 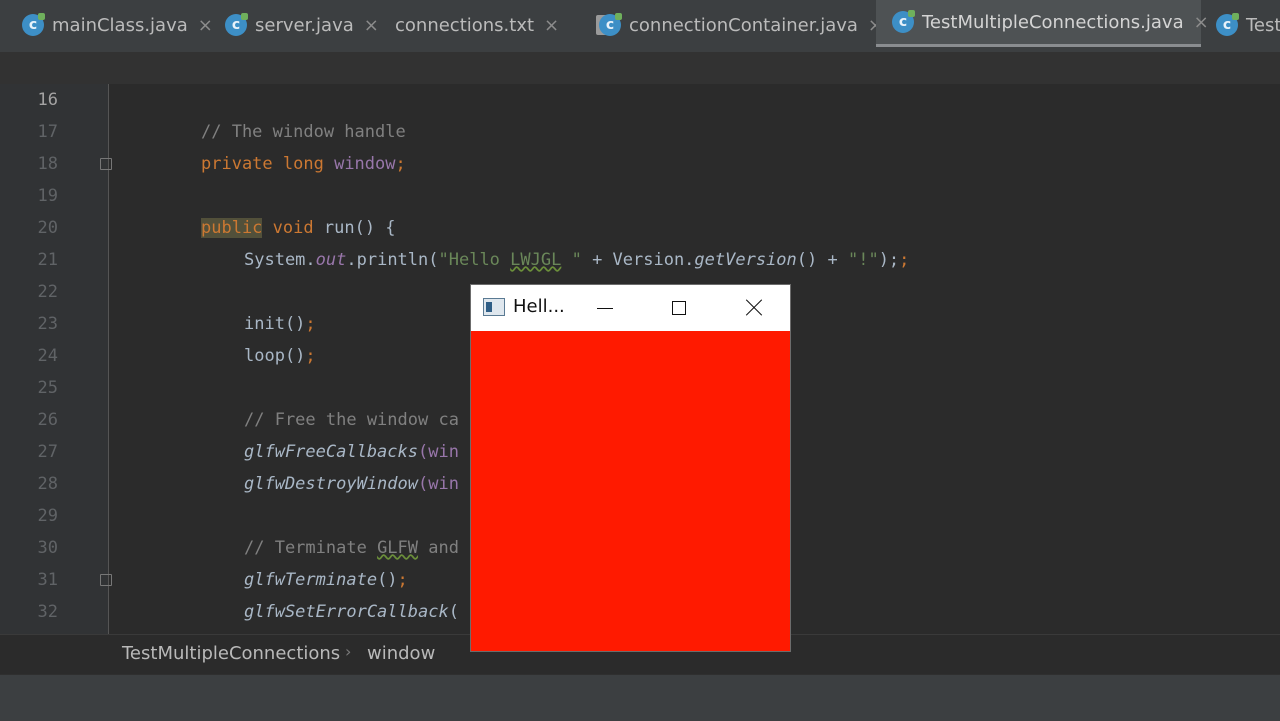 I want to click on maximize-icon, so click(x=679, y=308).